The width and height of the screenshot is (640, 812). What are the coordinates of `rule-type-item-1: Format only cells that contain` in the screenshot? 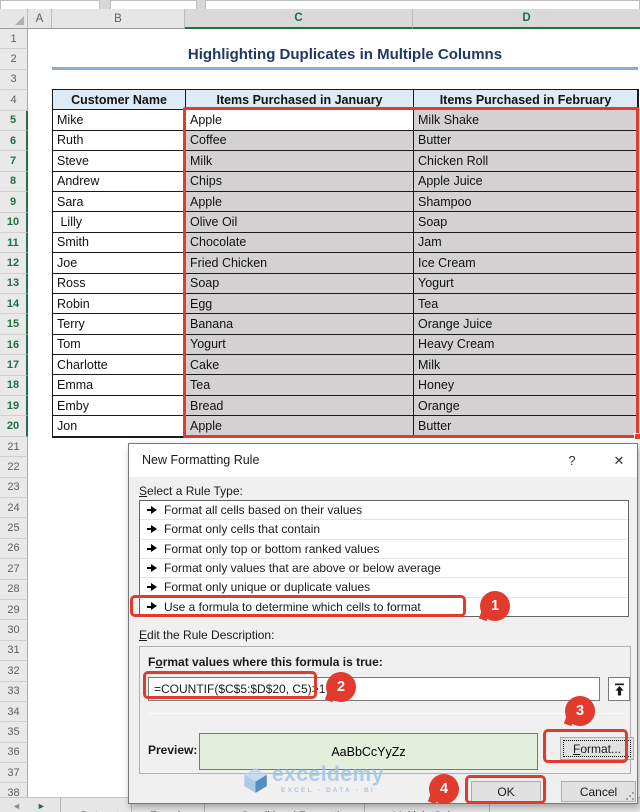 It's located at (384, 530).